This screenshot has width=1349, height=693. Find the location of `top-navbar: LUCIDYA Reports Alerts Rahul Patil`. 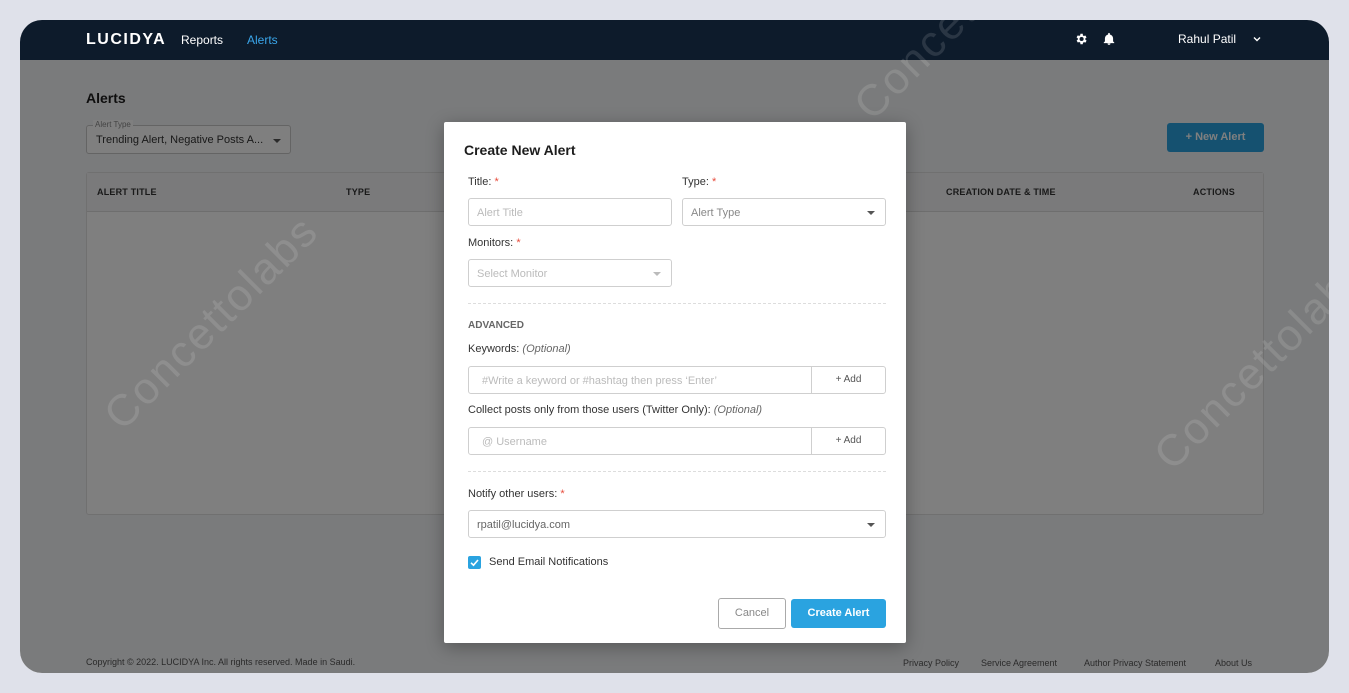

top-navbar: LUCIDYA Reports Alerts Rahul Patil is located at coordinates (674, 40).